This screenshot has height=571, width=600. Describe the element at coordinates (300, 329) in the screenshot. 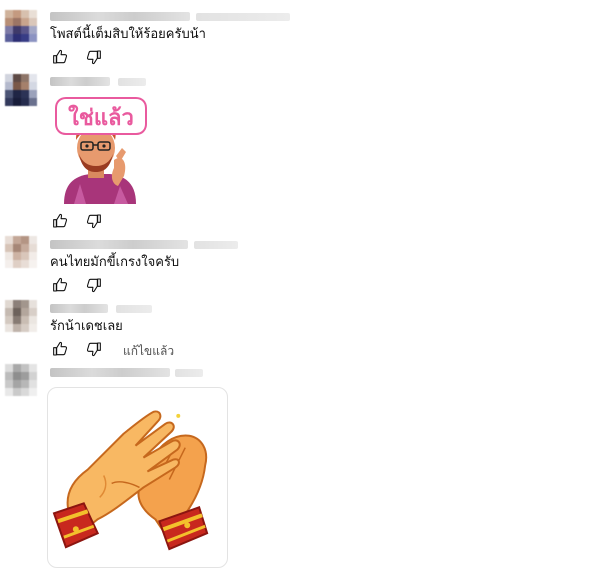

I see `comment-item: รักน้าเดชเลย แก้ไขแล้ว` at that location.